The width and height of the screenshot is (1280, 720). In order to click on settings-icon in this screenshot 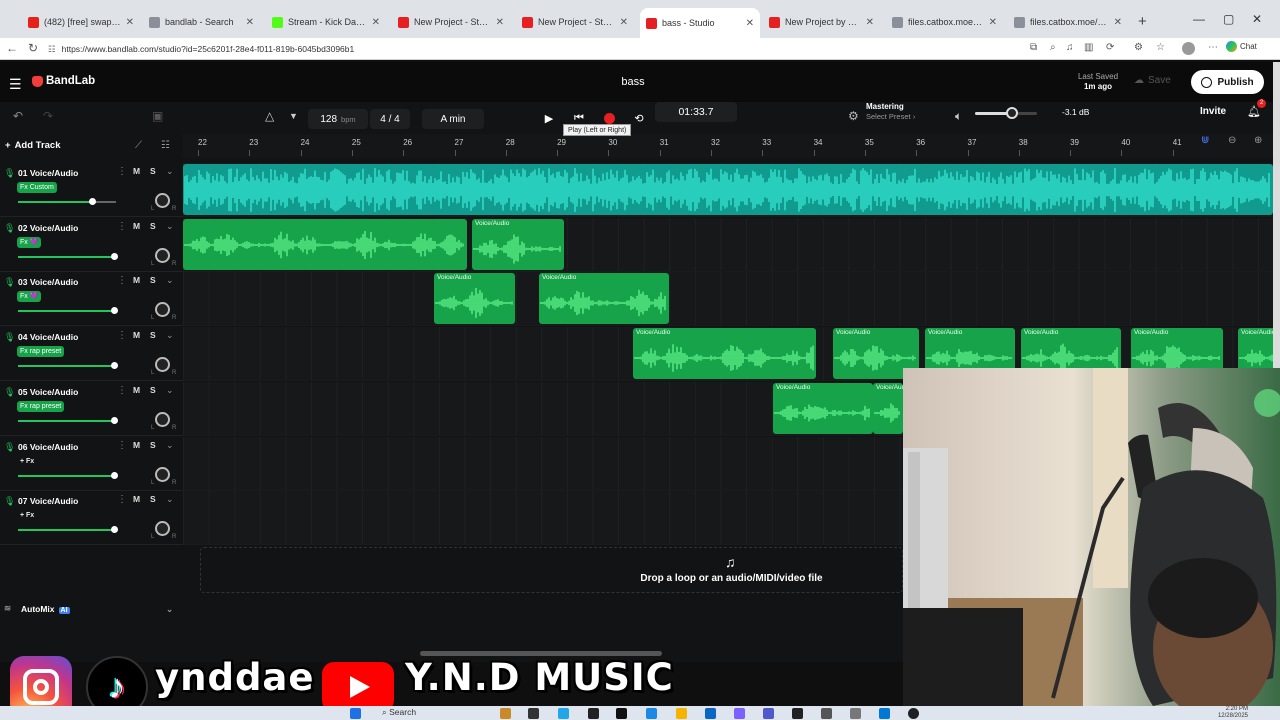, I will do `click(855, 713)`.